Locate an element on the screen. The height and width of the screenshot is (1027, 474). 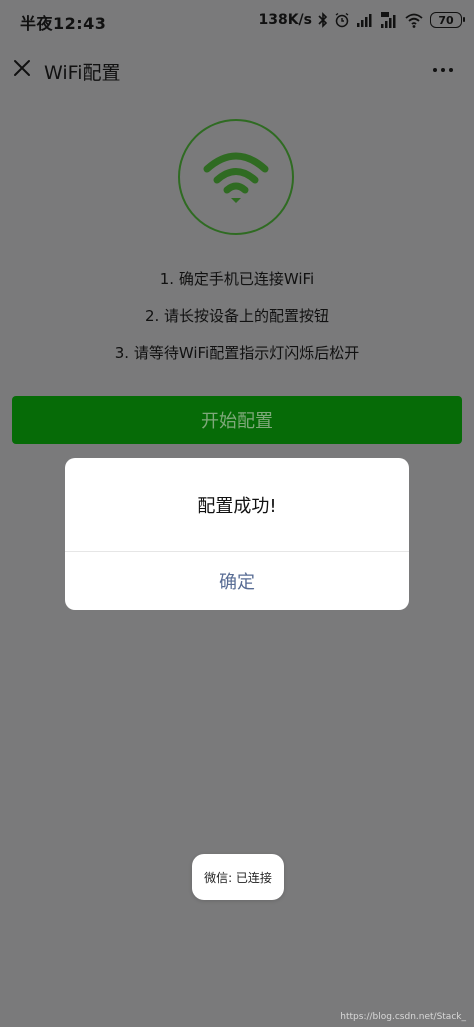
step-1: 1. 确定手机已连接WiFi is located at coordinates (237, 279).